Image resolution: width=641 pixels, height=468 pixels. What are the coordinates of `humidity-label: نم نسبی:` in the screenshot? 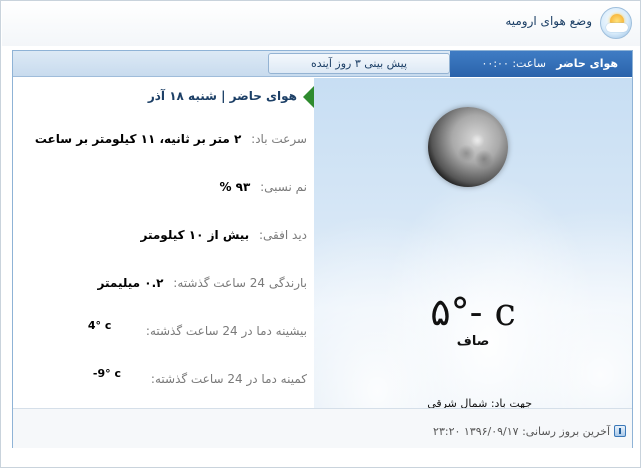 It's located at (283, 187).